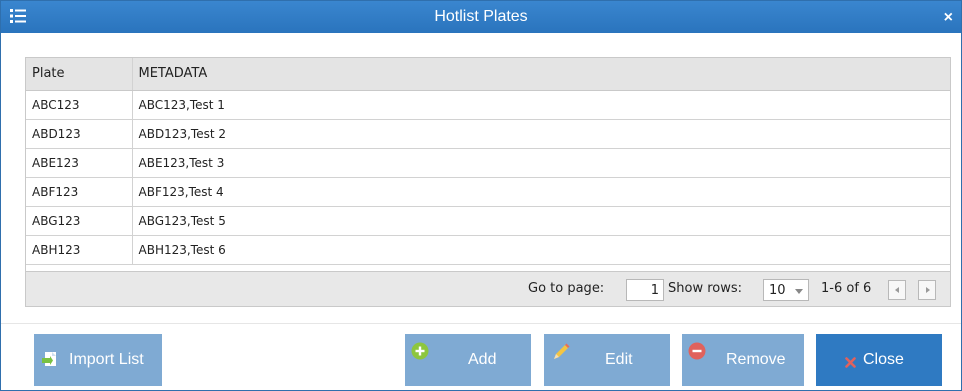  I want to click on pencil-icon, so click(561, 354).